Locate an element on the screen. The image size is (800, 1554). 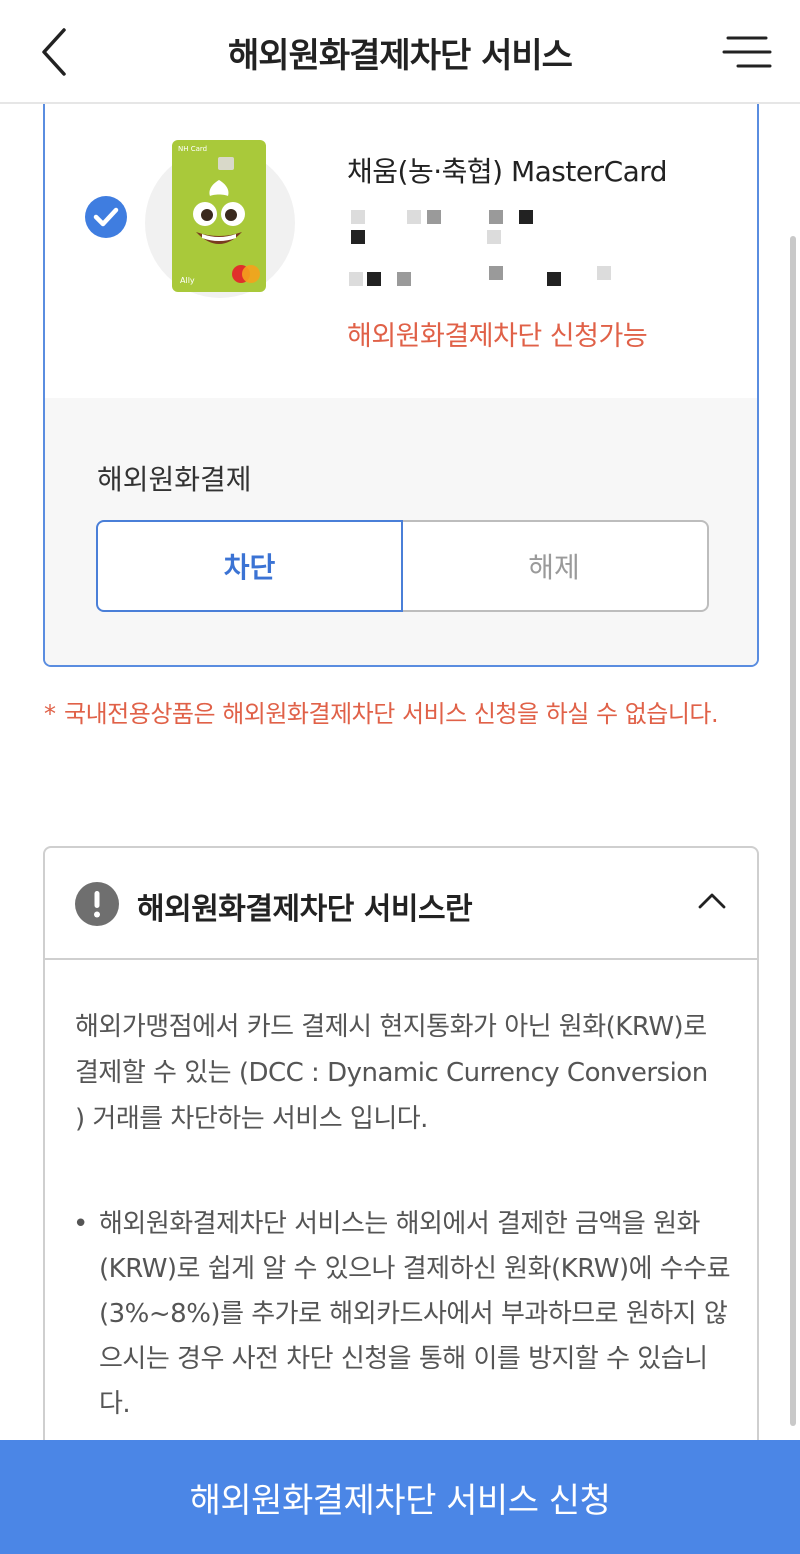
menu-button is located at coordinates (750, 53).